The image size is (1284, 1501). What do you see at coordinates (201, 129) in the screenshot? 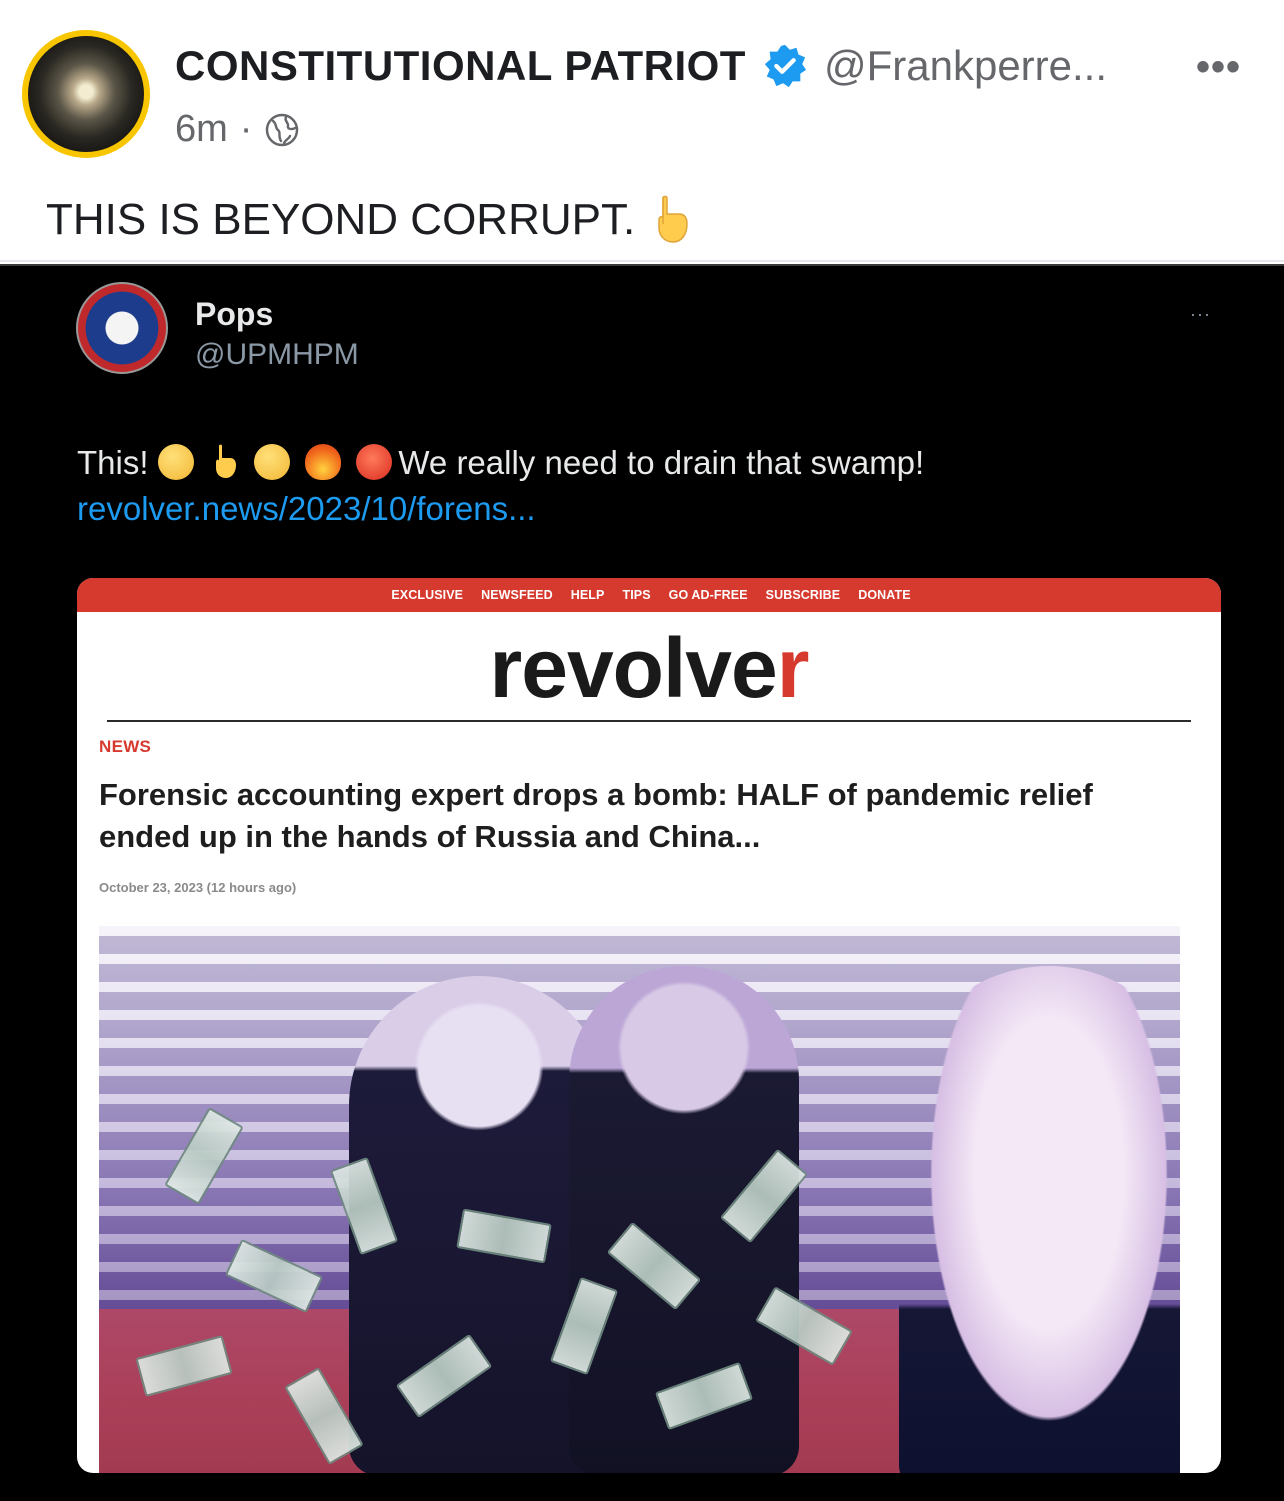
I see `post-time: 6m` at bounding box center [201, 129].